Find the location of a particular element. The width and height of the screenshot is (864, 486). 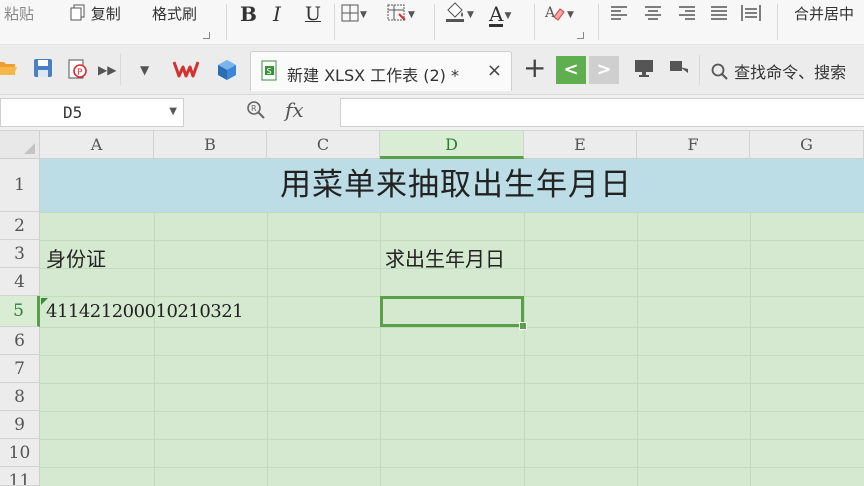

bold-button: B is located at coordinates (248, 14).